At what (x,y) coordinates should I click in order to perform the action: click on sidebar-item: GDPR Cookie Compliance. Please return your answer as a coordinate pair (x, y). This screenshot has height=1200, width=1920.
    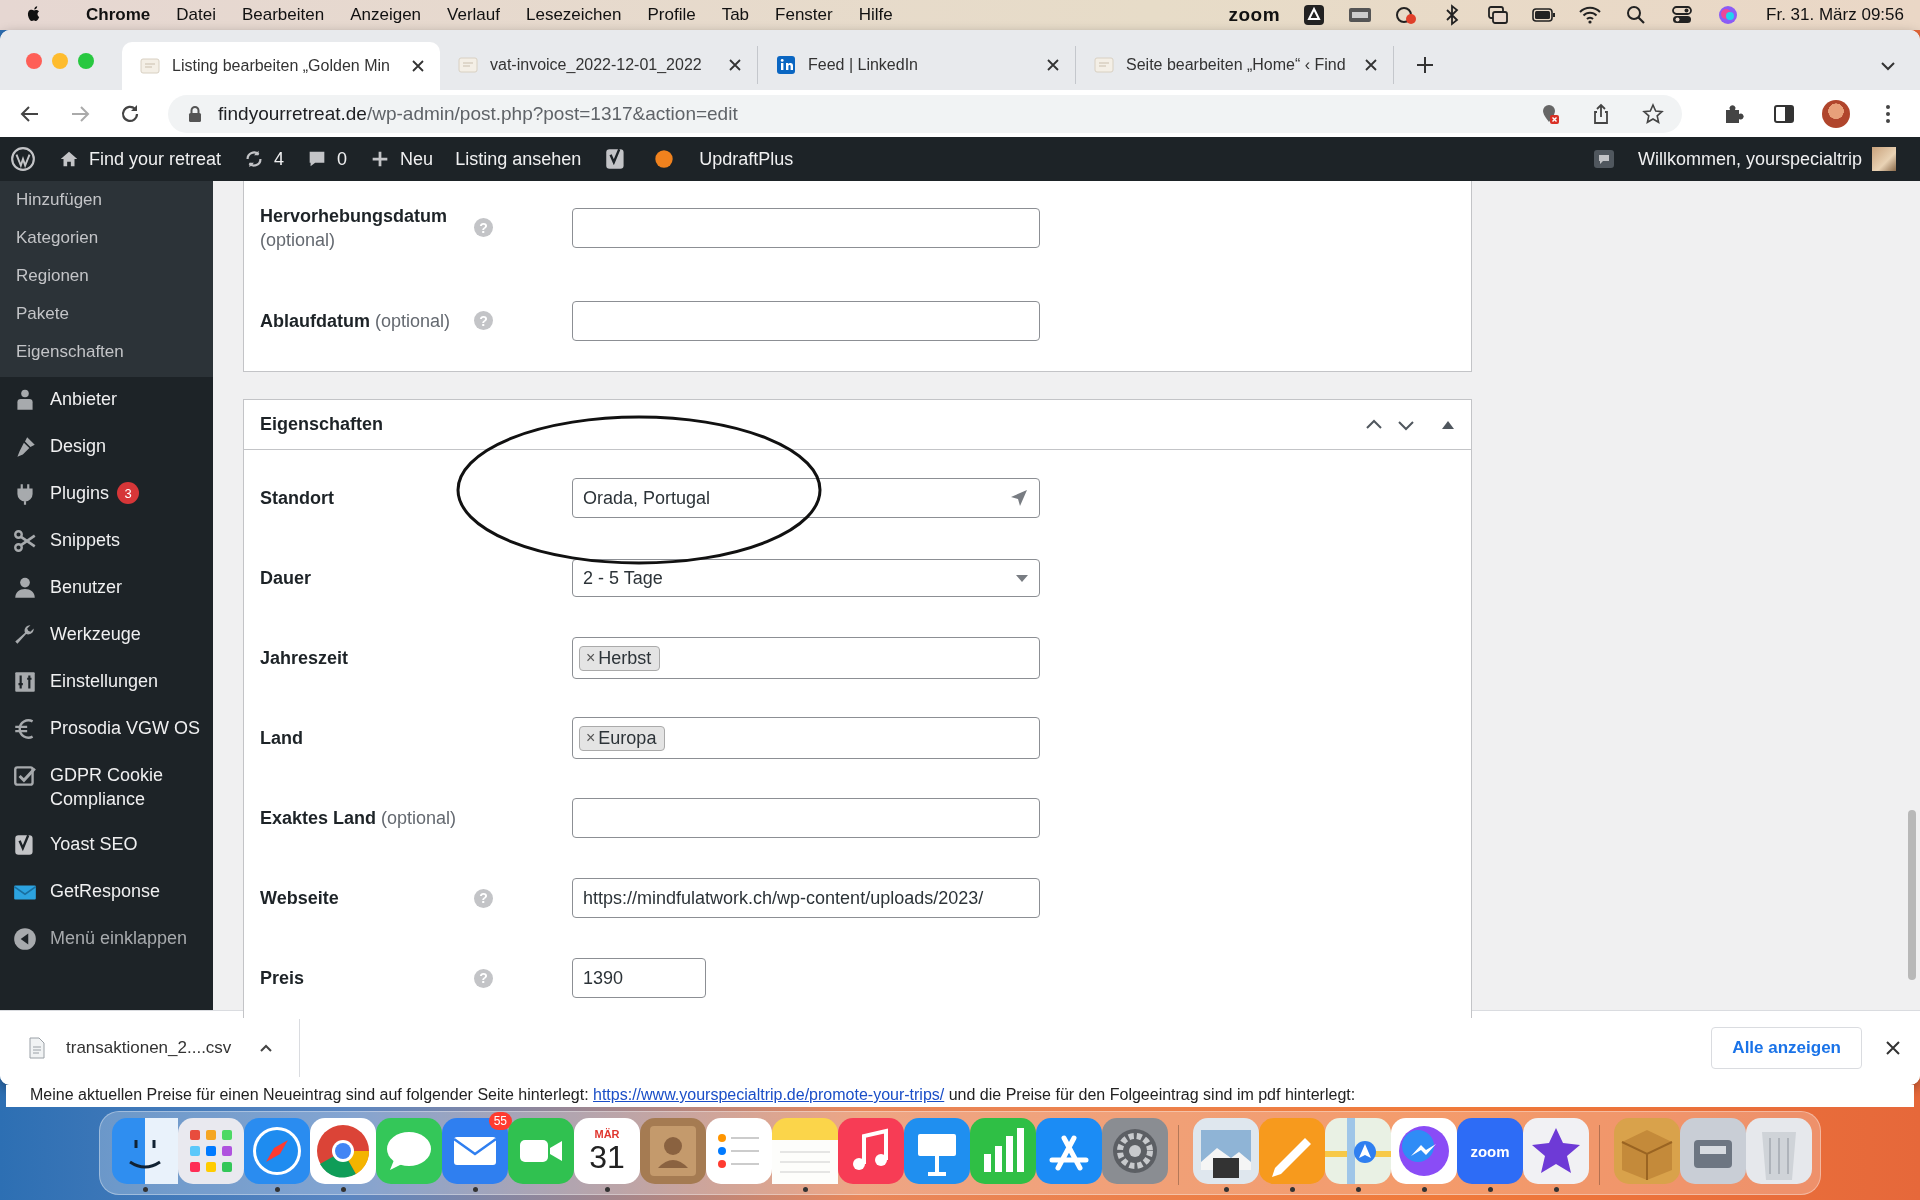
    Looking at the image, I should click on (127, 787).